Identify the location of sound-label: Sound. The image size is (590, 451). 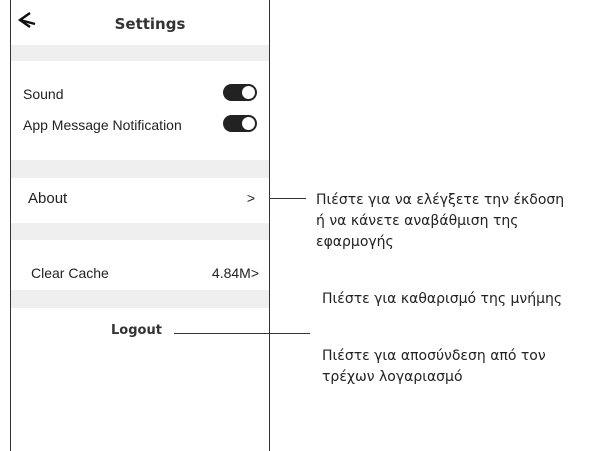
(43, 94).